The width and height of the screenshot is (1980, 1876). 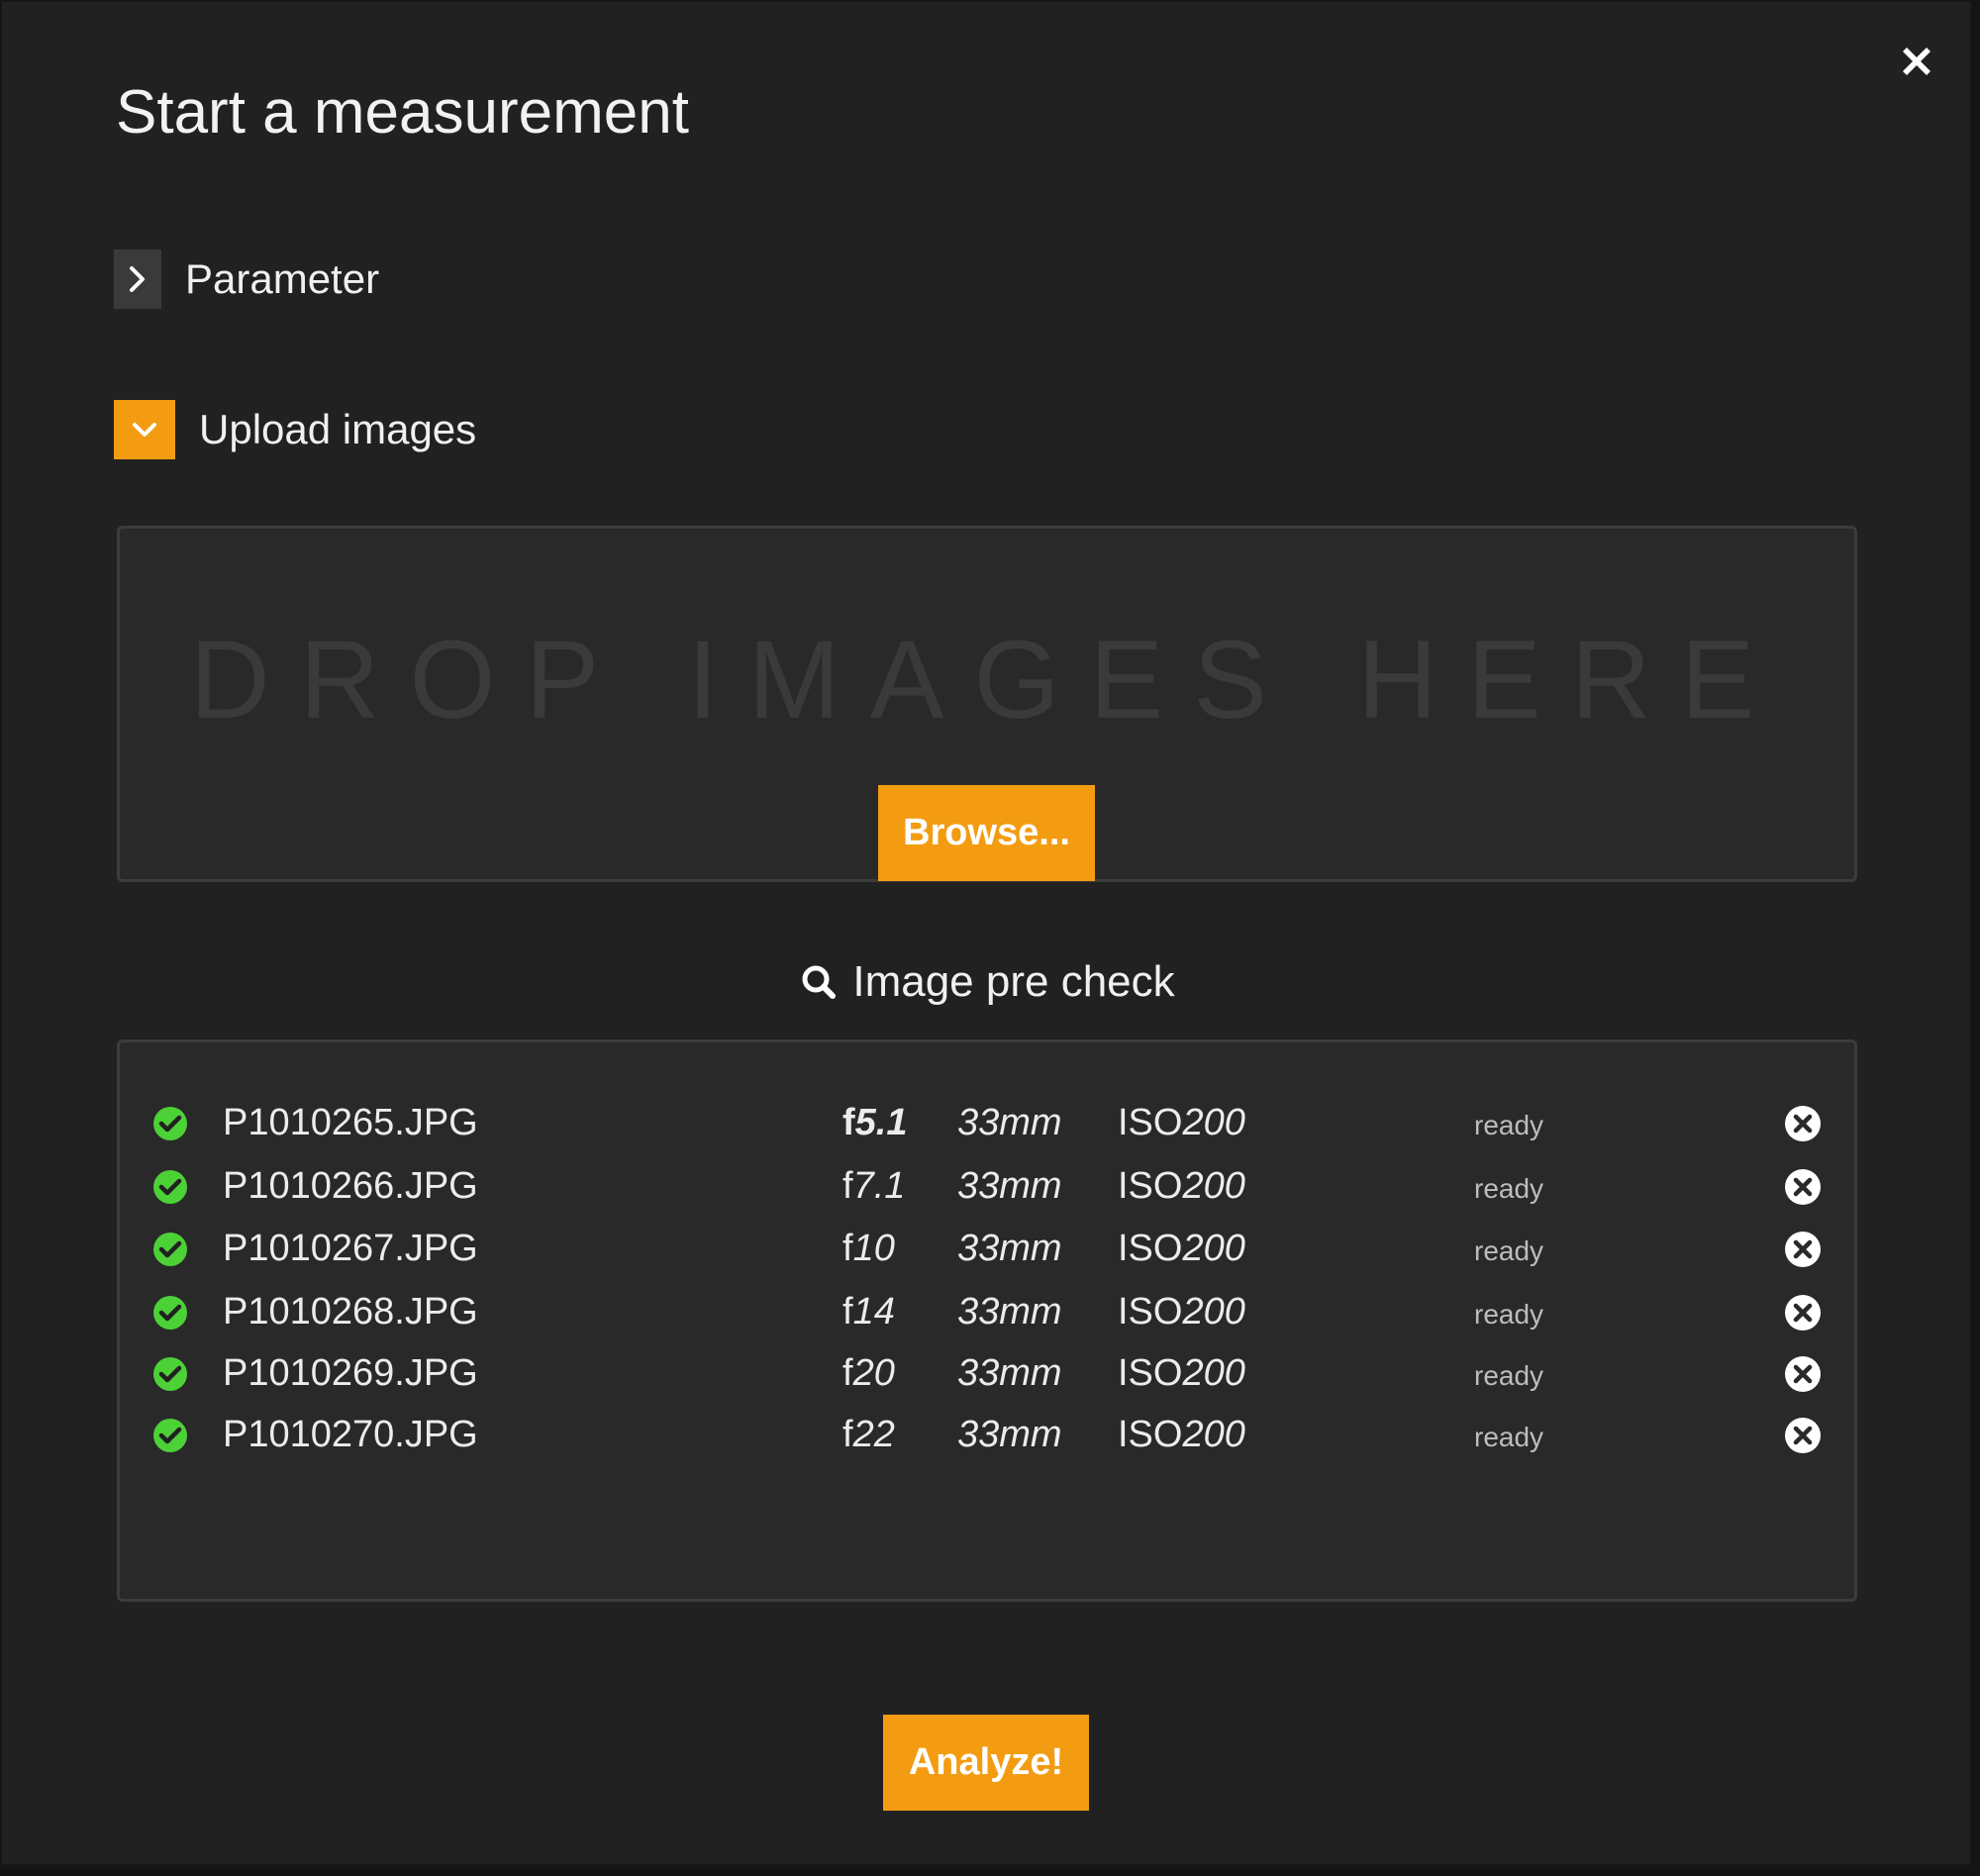 I want to click on aperture-value: f5.1, so click(x=875, y=1122).